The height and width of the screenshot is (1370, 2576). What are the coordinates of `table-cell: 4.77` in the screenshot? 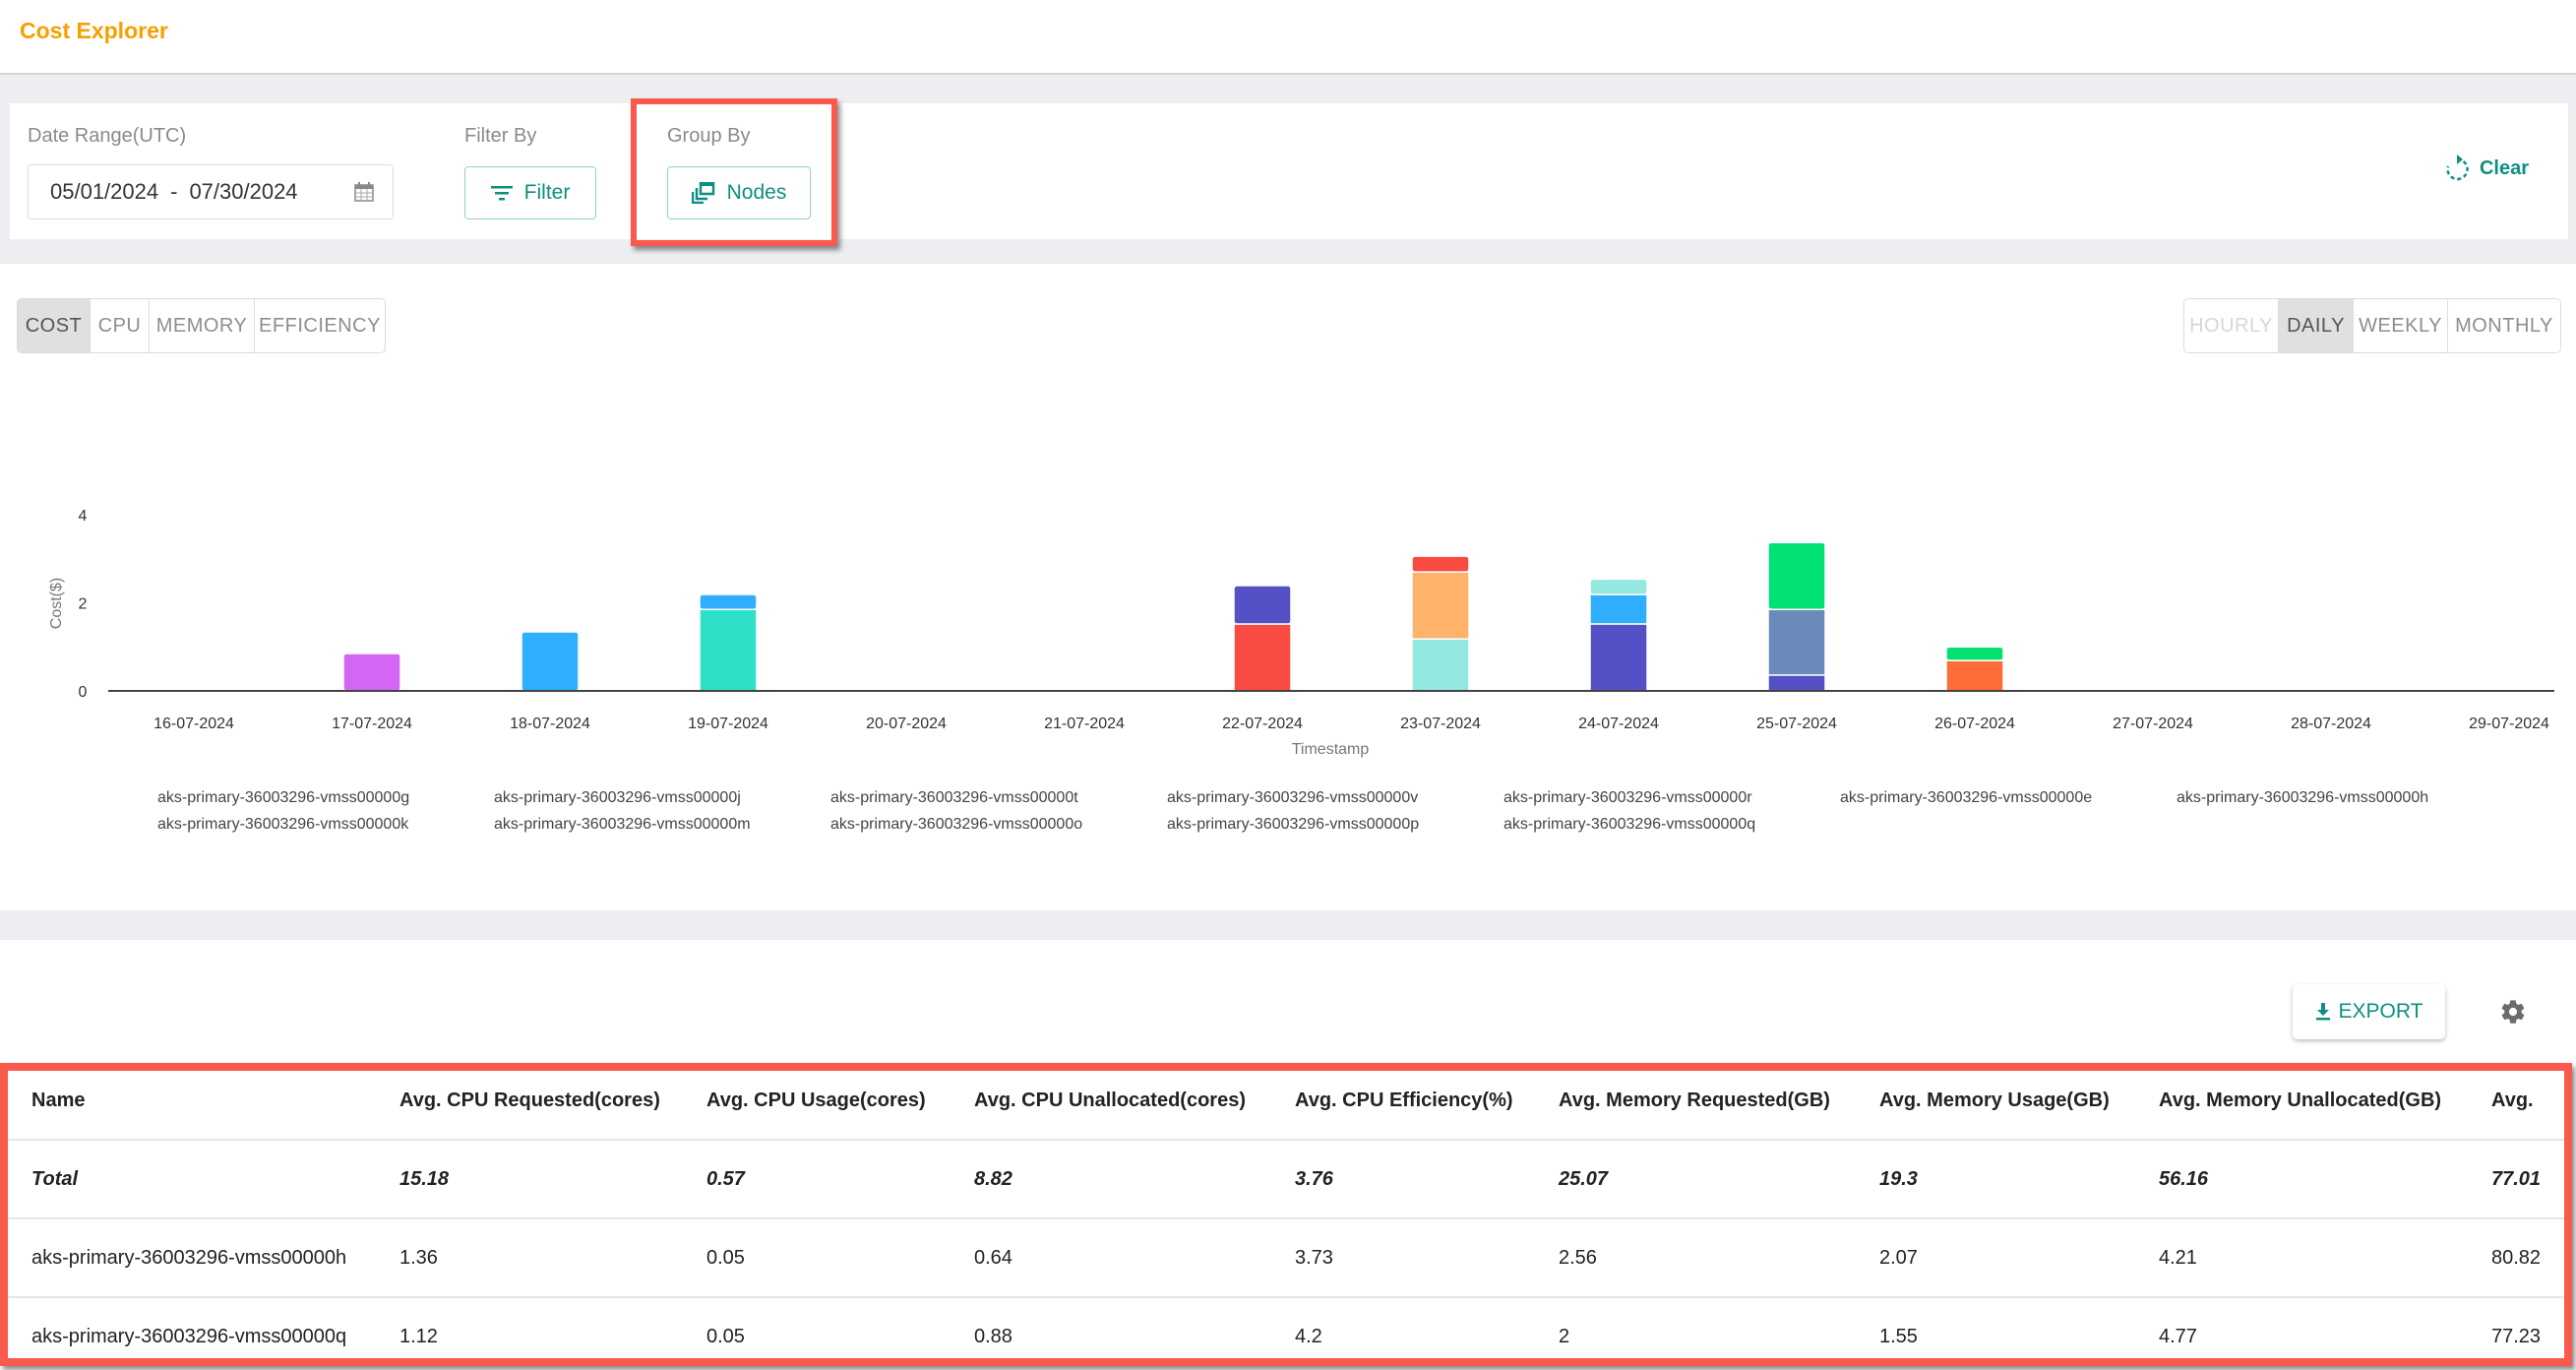 It's located at (2325, 1333).